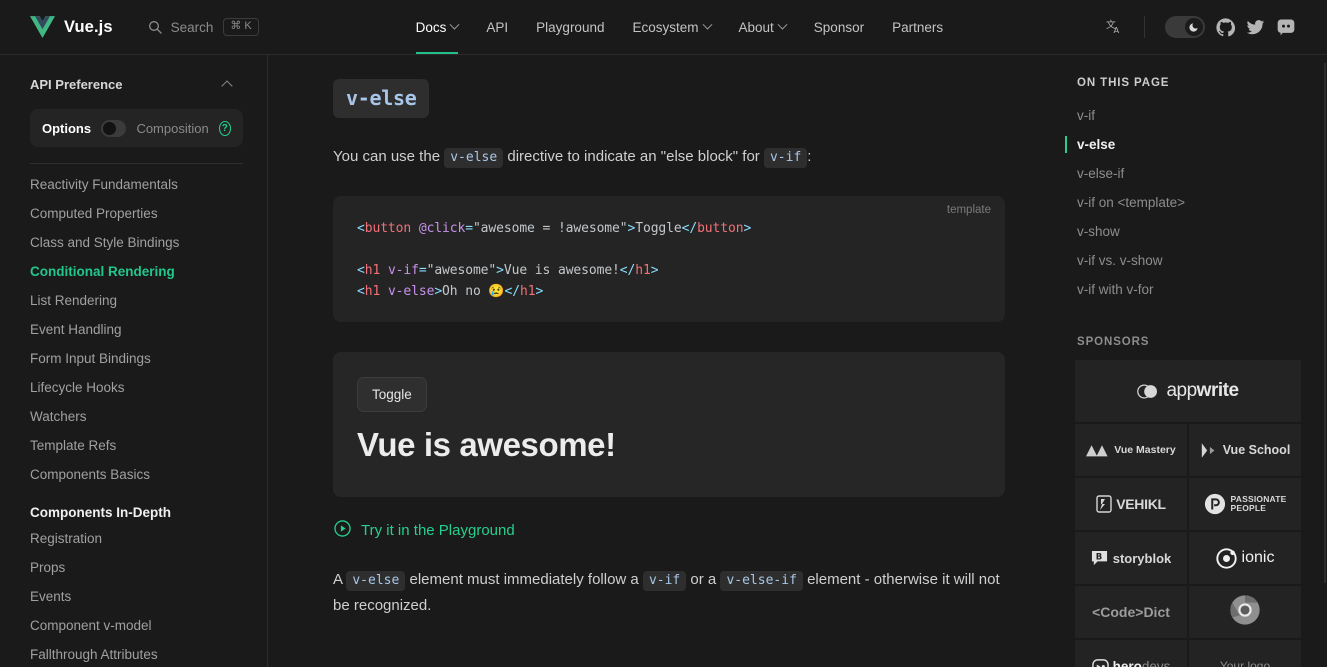  I want to click on sidebar-item-component-v-model: Component v-model, so click(133, 625).